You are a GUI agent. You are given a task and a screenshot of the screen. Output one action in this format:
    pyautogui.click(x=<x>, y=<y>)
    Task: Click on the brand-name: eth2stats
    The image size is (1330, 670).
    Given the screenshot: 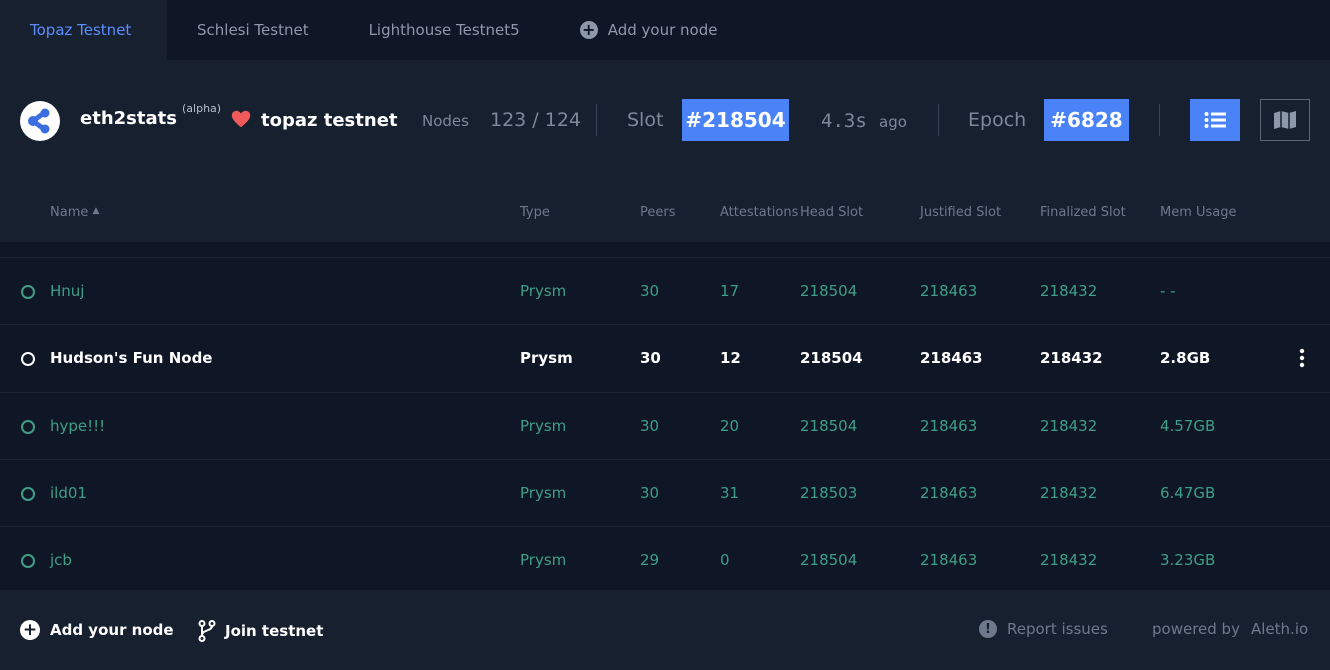 What is the action you would take?
    pyautogui.click(x=128, y=118)
    